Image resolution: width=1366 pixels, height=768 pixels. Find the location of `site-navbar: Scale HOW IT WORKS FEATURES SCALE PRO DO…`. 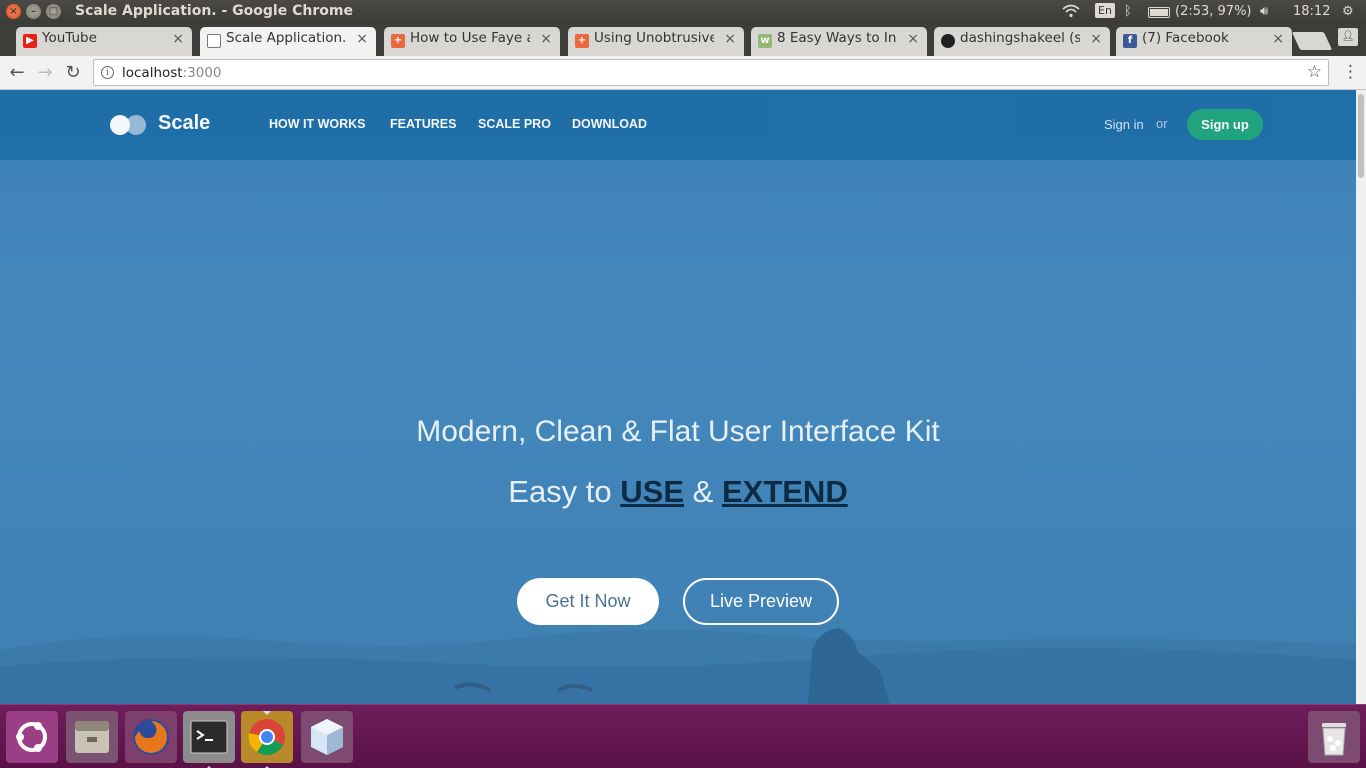

site-navbar: Scale HOW IT WORKS FEATURES SCALE PRO DO… is located at coordinates (678, 125).